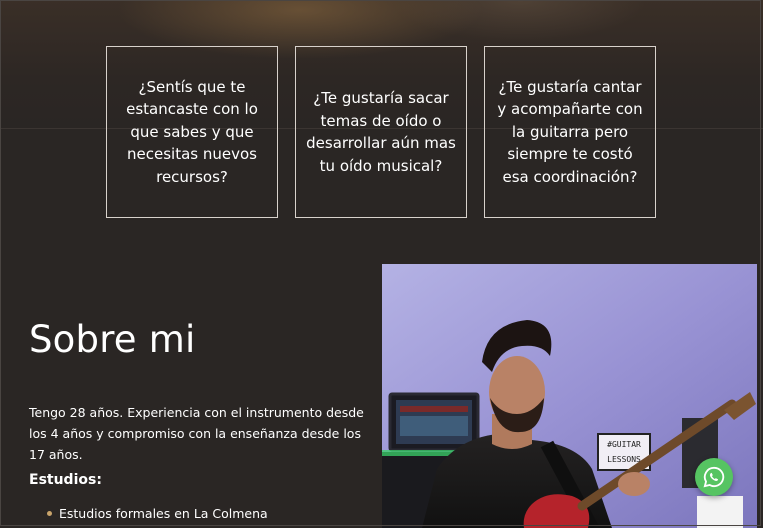 The width and height of the screenshot is (763, 528). What do you see at coordinates (624, 459) in the screenshot?
I see `svg-text: LESSONS` at bounding box center [624, 459].